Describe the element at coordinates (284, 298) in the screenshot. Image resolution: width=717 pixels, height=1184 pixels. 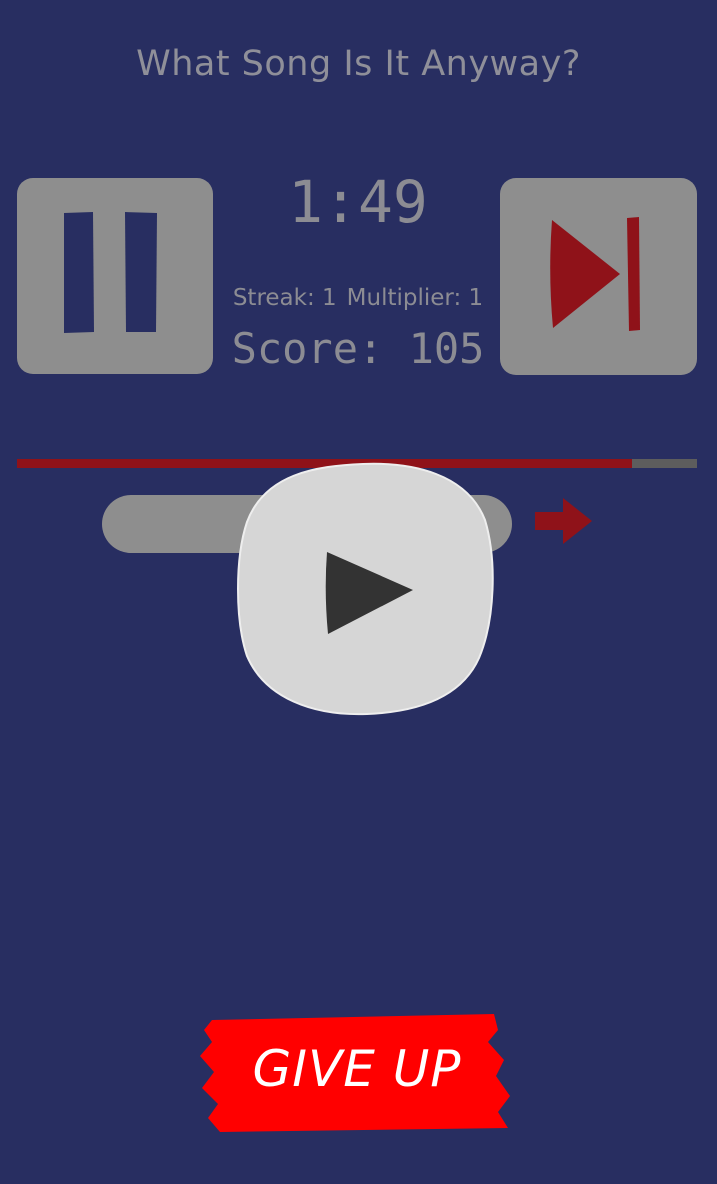
I see `streak-label: Streak: 1` at that location.